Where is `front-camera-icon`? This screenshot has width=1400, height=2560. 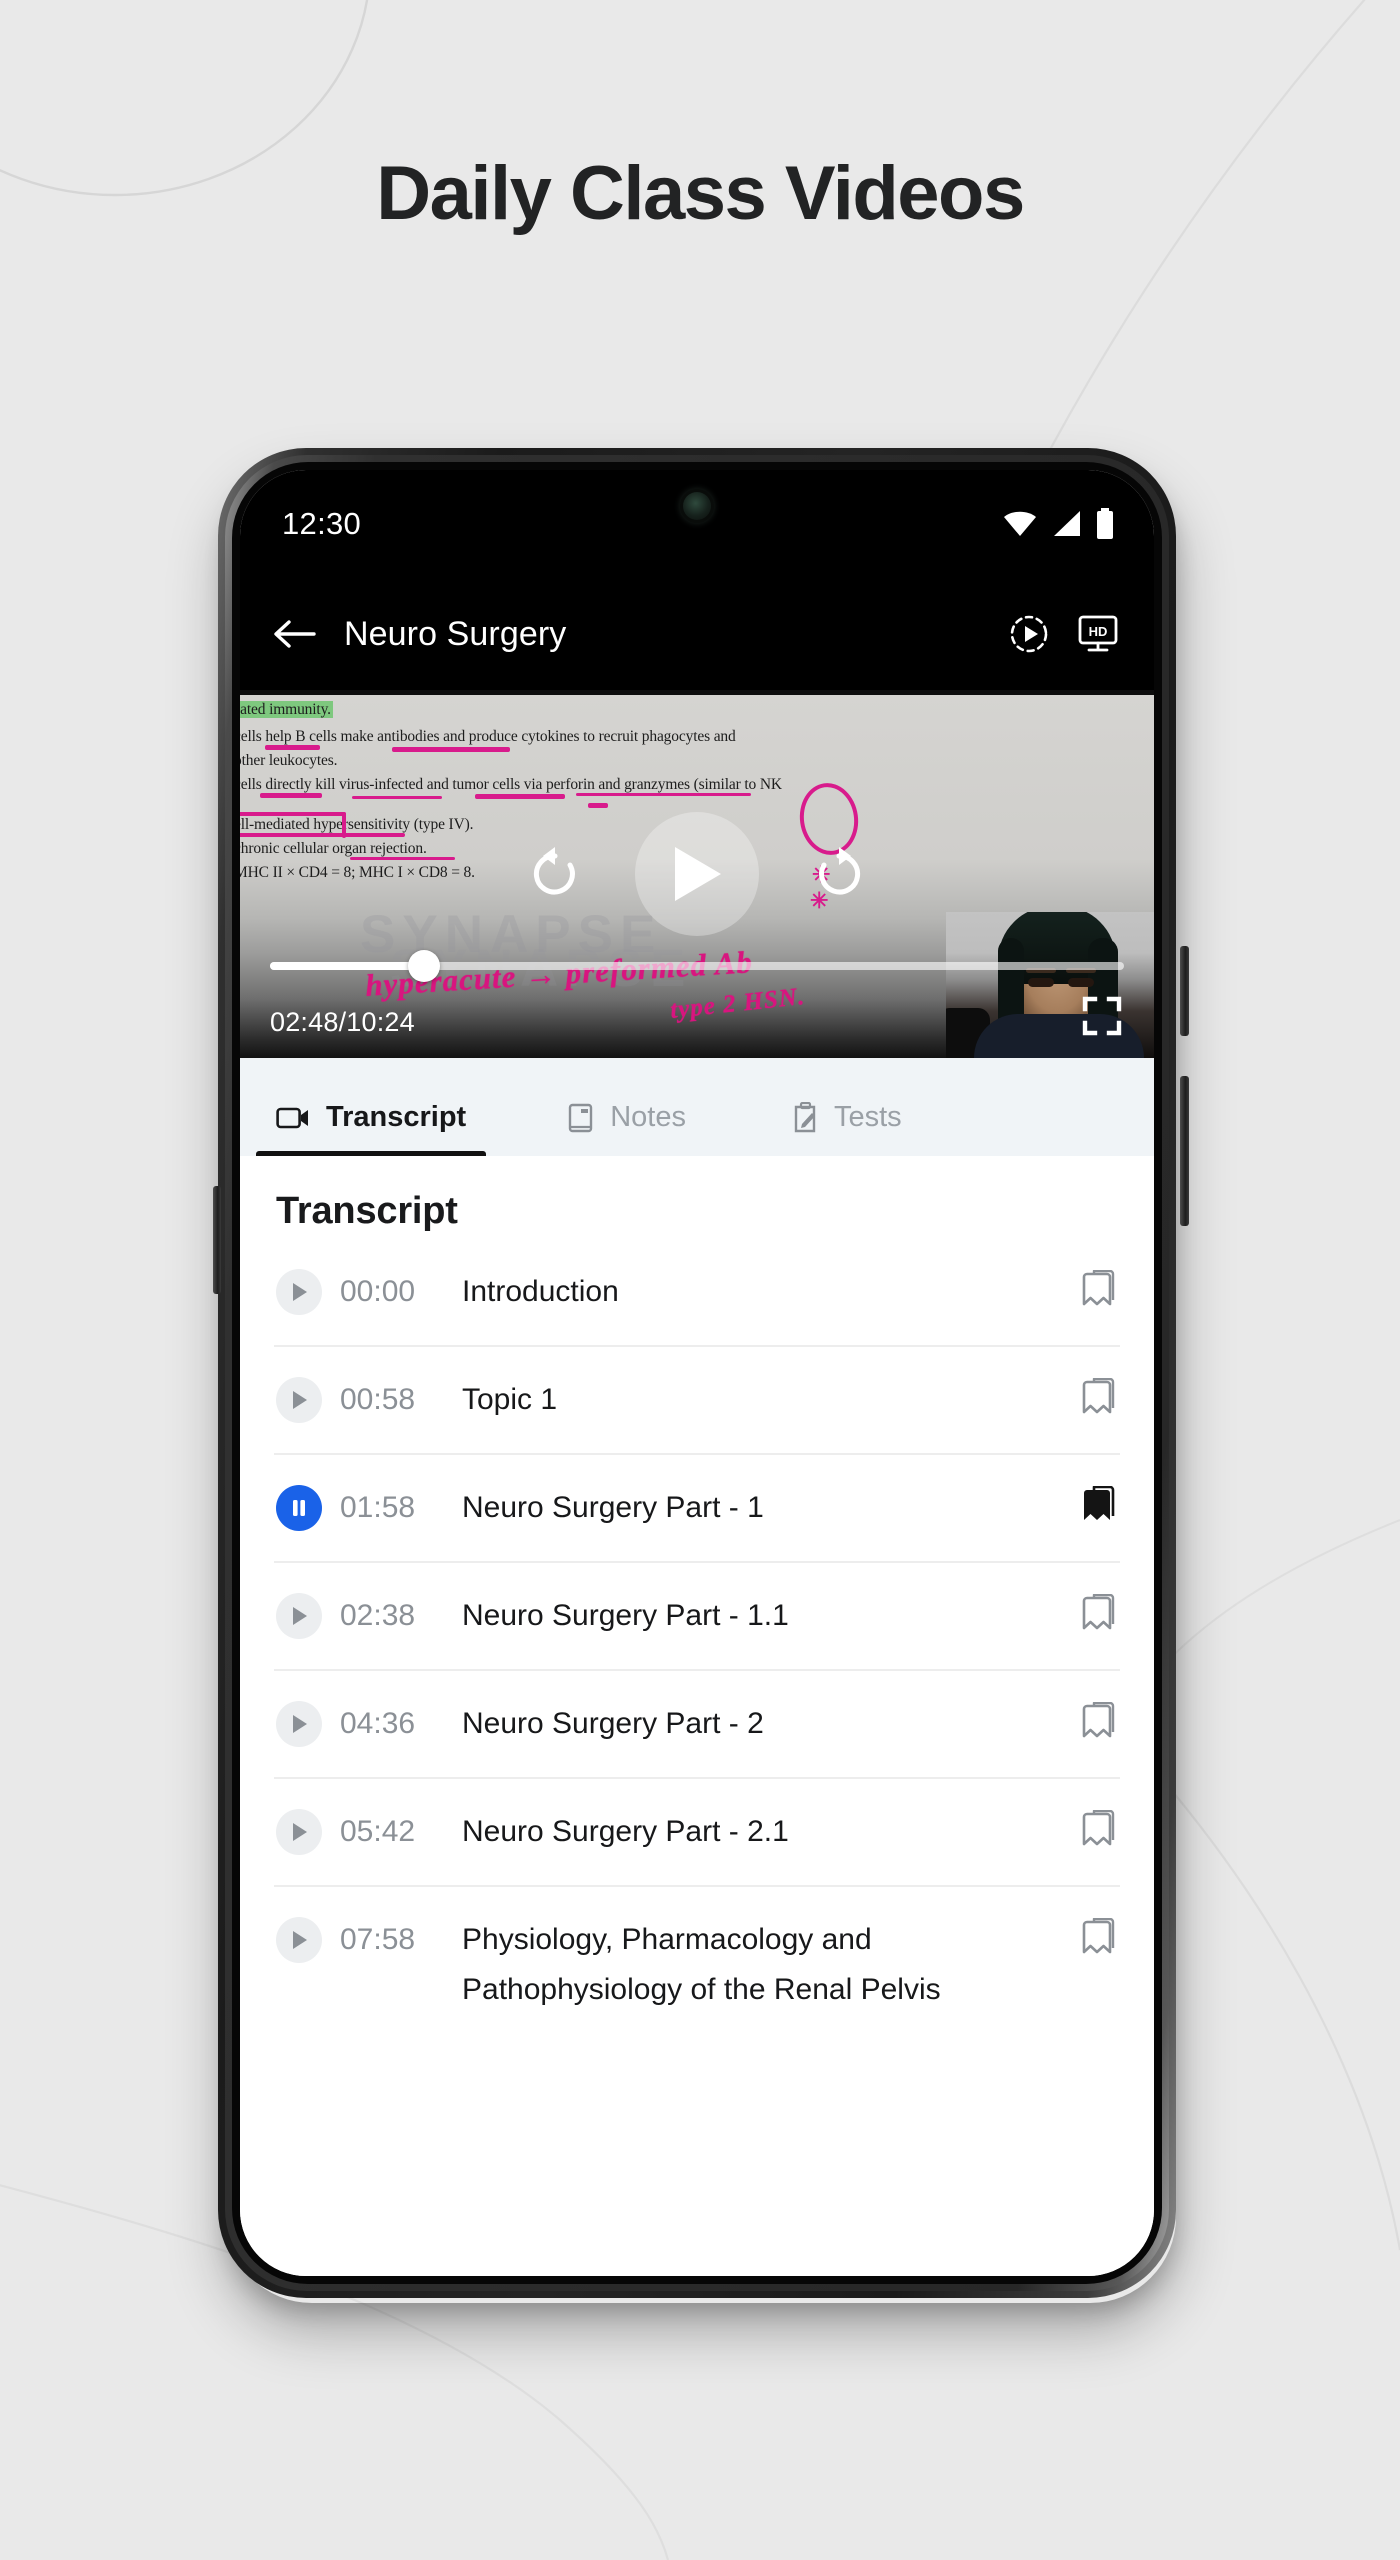
front-camera-icon is located at coordinates (697, 506).